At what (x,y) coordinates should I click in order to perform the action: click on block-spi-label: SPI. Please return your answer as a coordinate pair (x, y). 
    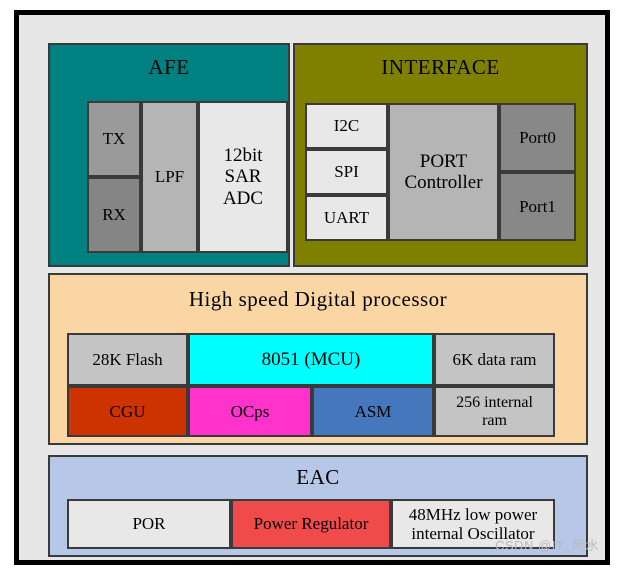
    Looking at the image, I should click on (346, 172).